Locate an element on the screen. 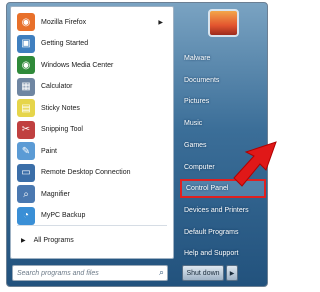 This screenshot has width=320, height=292. shutdown-label: Shut down is located at coordinates (203, 273).